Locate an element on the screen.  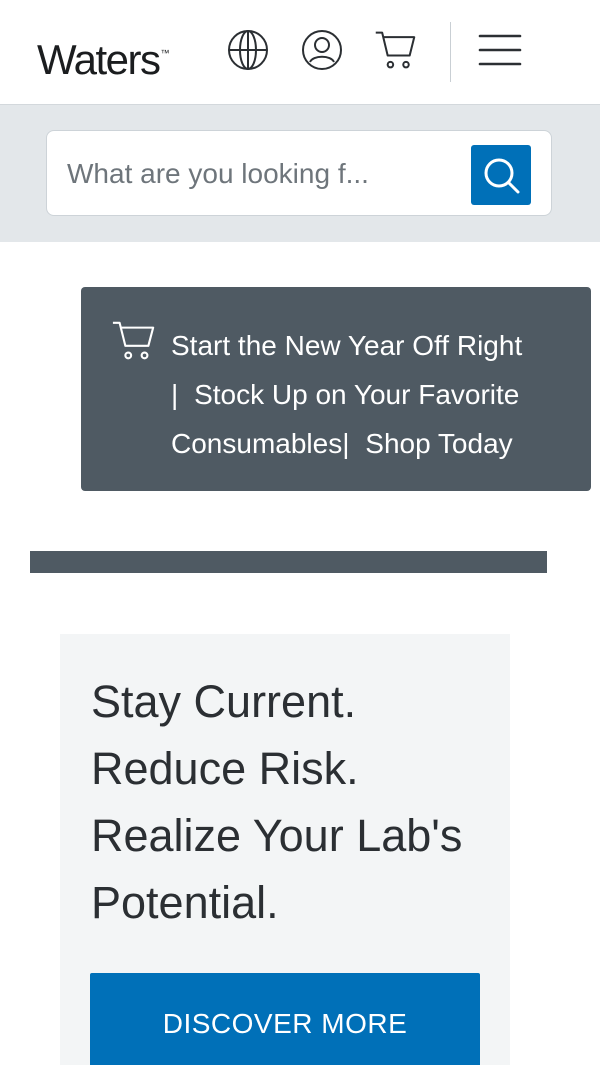
search-box is located at coordinates (299, 173).